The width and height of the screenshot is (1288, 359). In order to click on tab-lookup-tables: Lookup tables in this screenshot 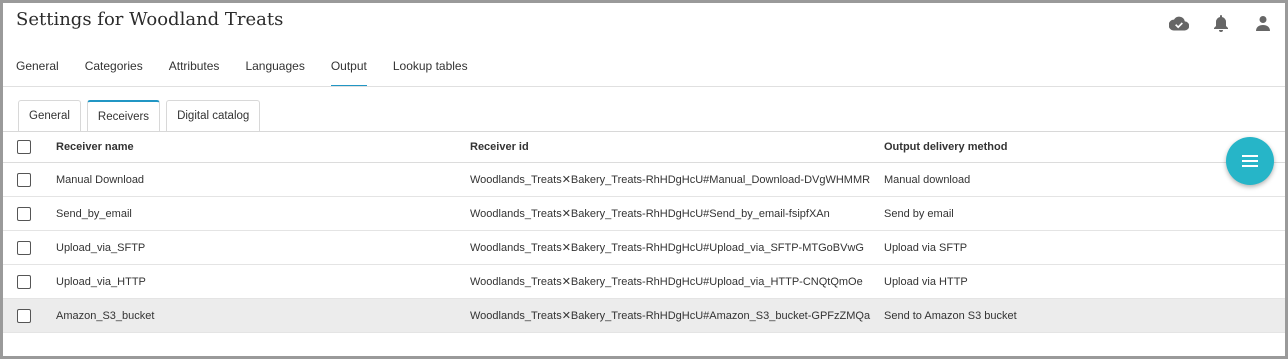, I will do `click(430, 71)`.